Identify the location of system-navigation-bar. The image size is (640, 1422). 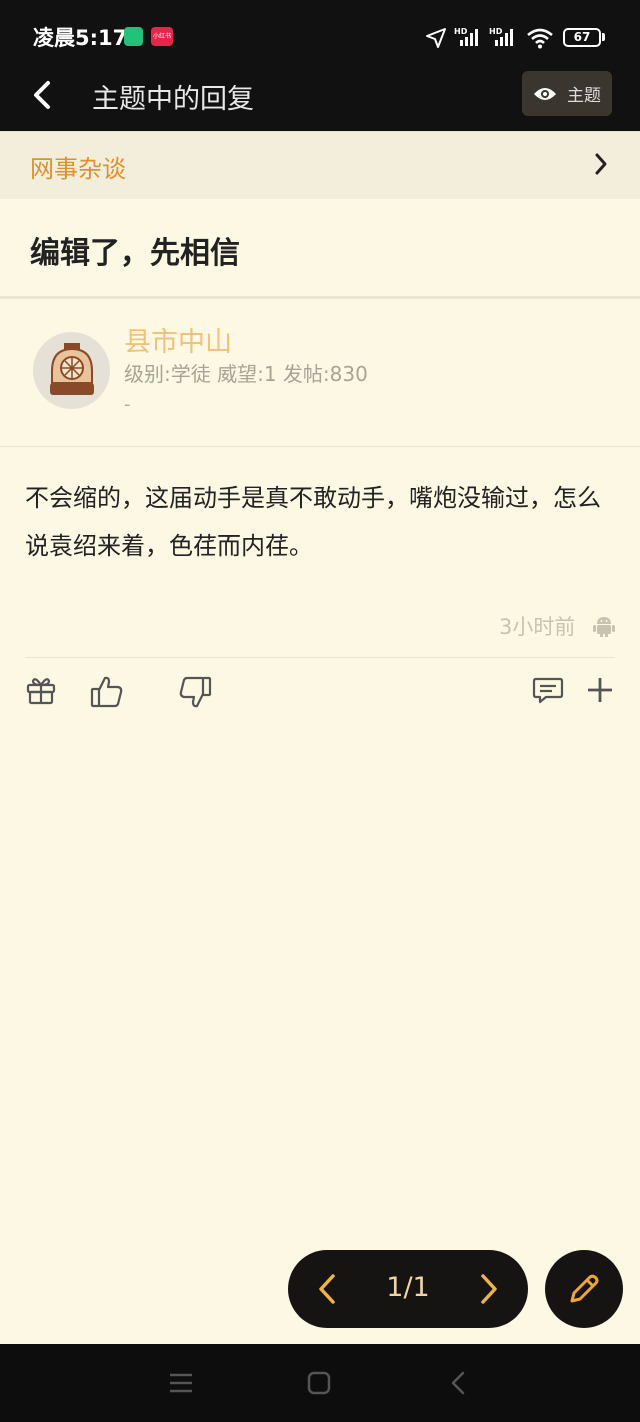
(320, 1383).